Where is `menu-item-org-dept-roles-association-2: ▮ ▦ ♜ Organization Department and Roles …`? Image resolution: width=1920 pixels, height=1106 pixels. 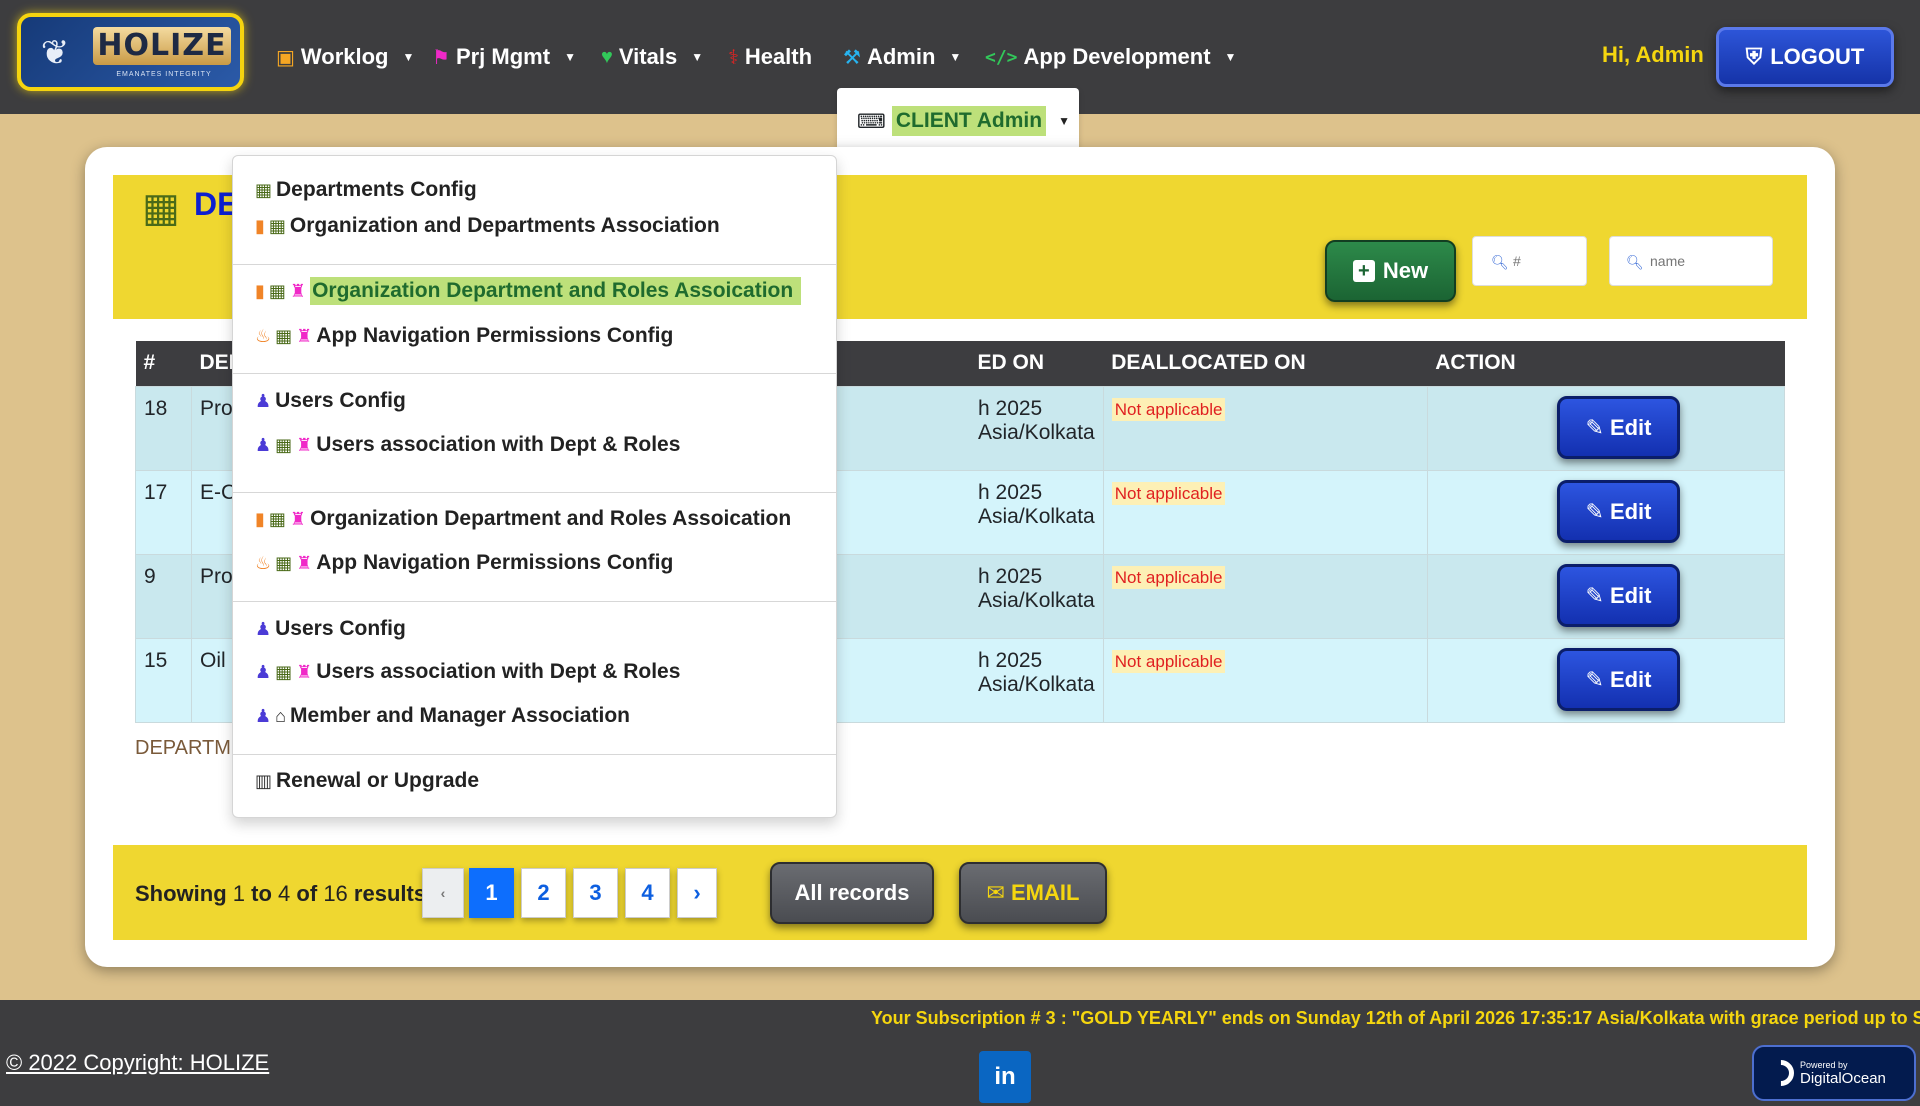 menu-item-org-dept-roles-association-2: ▮ ▦ ♜ Organization Department and Roles … is located at coordinates (523, 519).